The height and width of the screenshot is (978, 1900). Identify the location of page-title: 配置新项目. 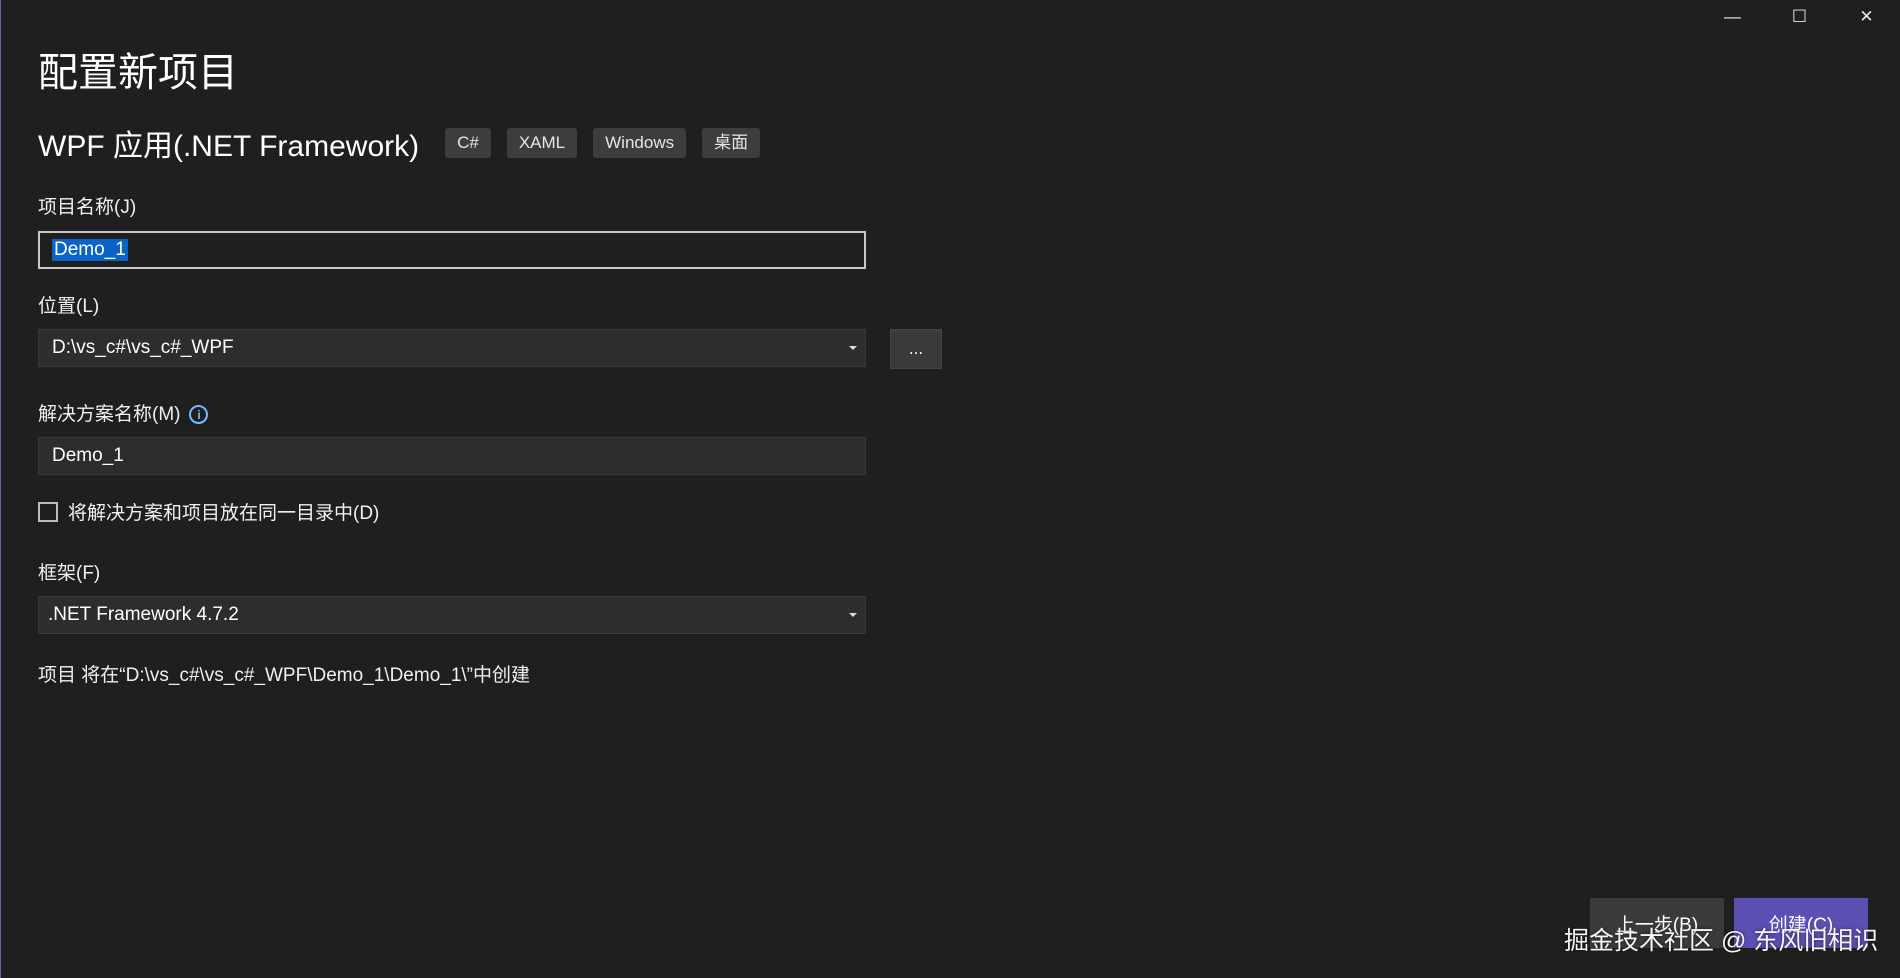
(138, 73).